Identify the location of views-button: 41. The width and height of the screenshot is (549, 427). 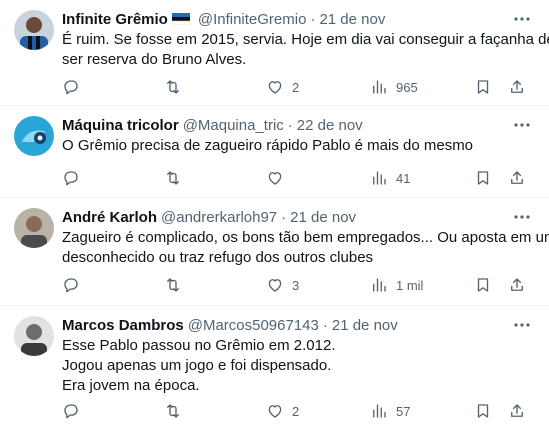
(390, 178).